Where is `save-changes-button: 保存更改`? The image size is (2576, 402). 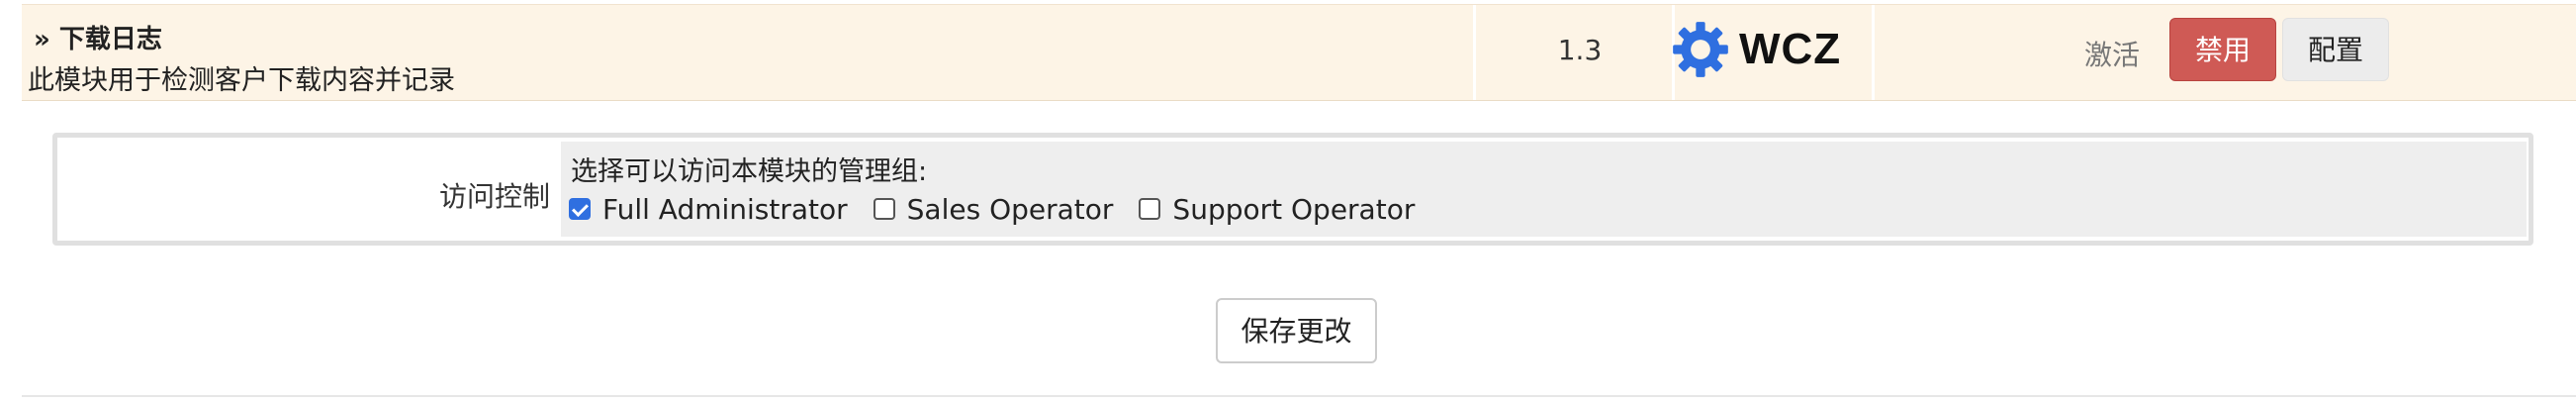 save-changes-button: 保存更改 is located at coordinates (1297, 330).